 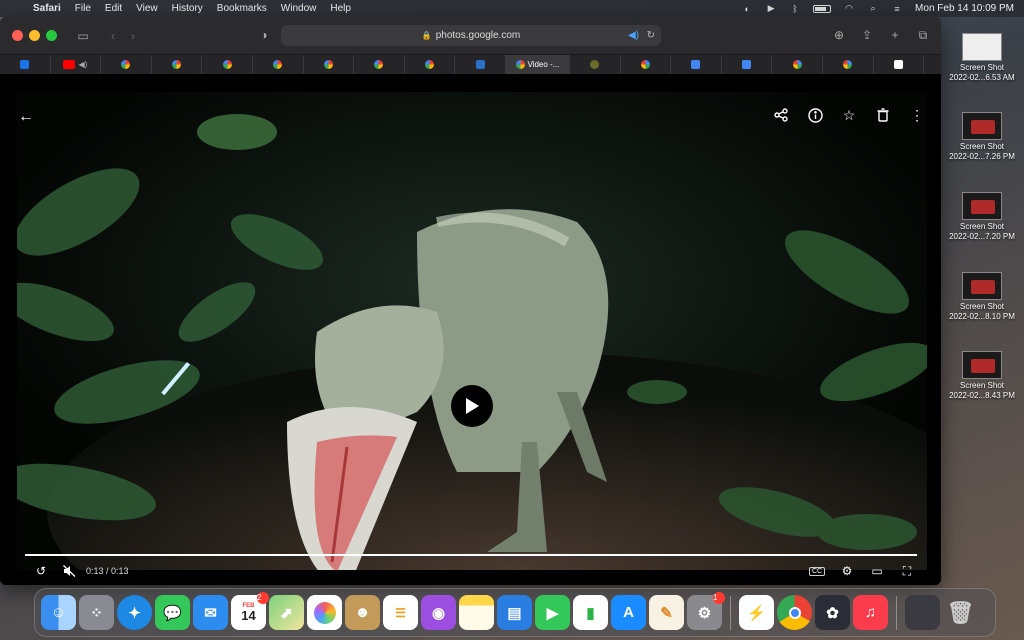 What do you see at coordinates (781, 115) in the screenshot?
I see `share-icon` at bounding box center [781, 115].